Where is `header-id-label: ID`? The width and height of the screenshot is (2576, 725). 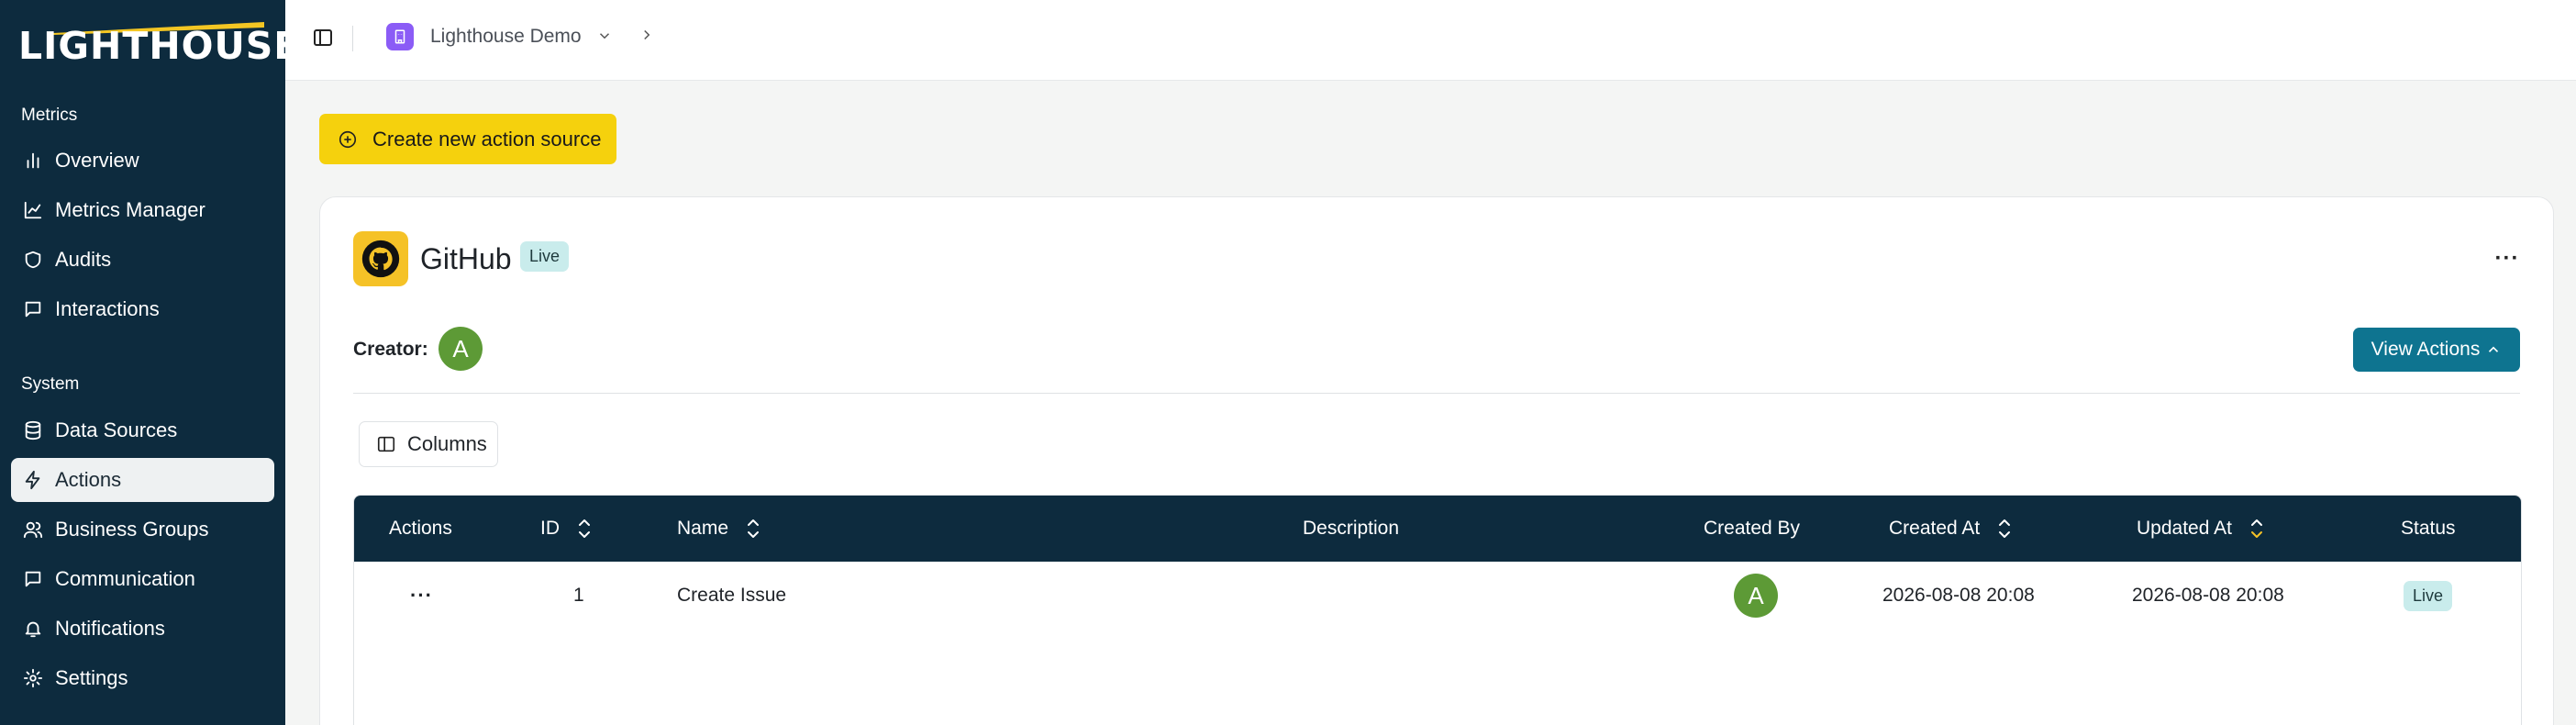
header-id-label: ID is located at coordinates (550, 528).